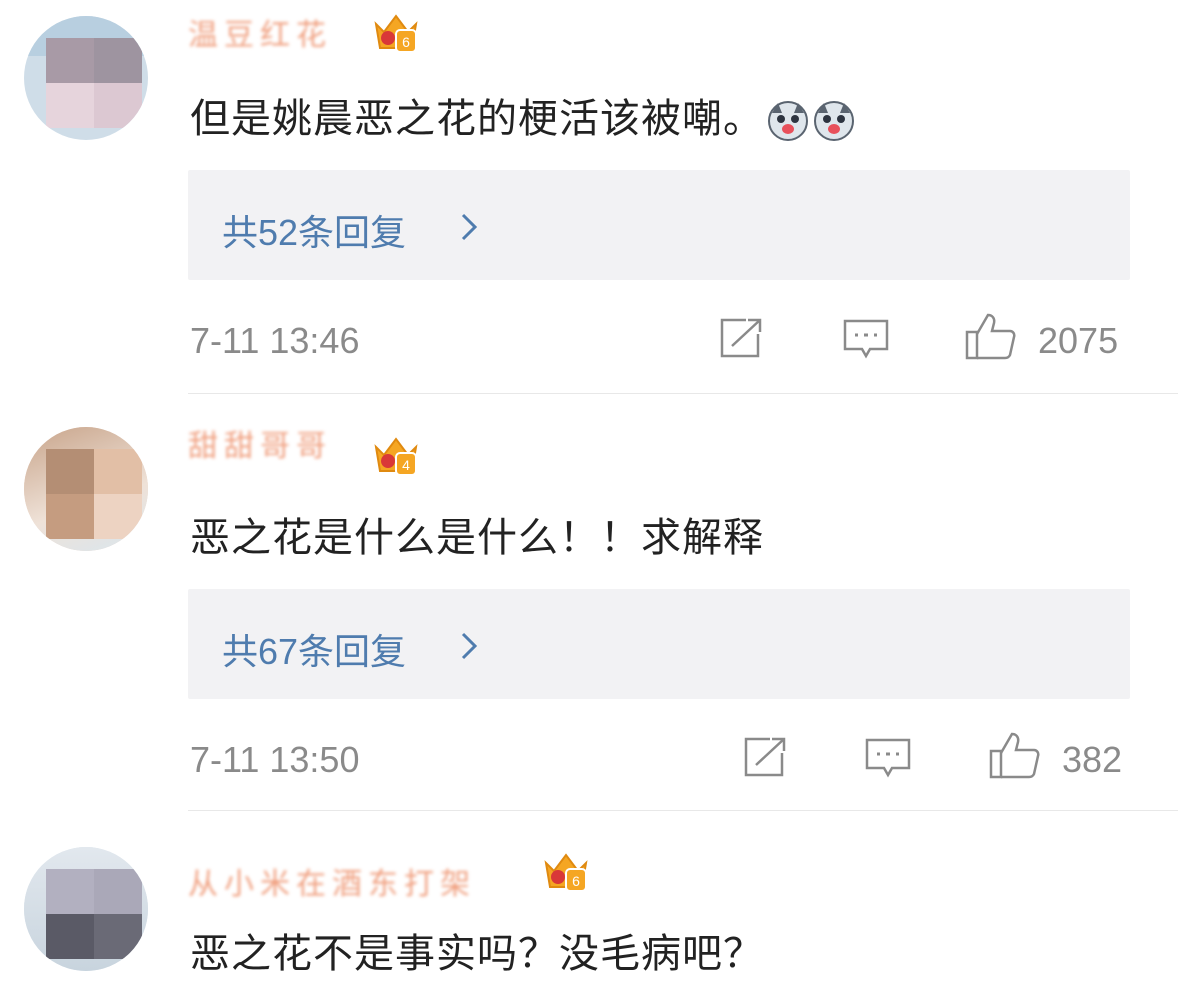  What do you see at coordinates (1092, 759) in the screenshot?
I see `like-count: 382` at bounding box center [1092, 759].